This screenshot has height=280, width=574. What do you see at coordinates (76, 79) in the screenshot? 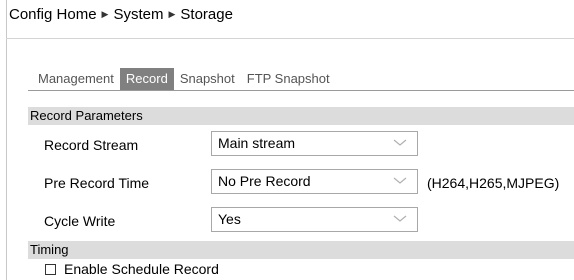
I see `tab-management: Management` at bounding box center [76, 79].